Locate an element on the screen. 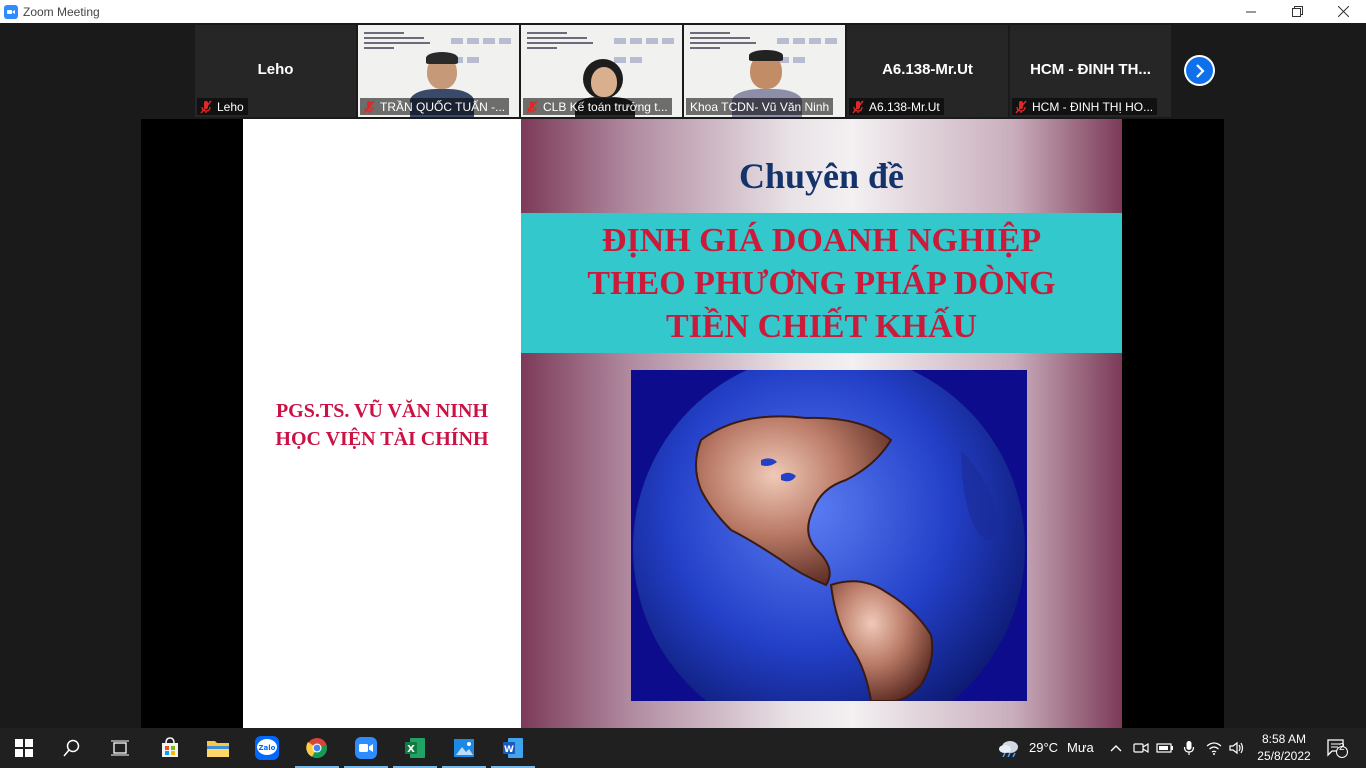 The image size is (1366, 768). chrome-icon is located at coordinates (317, 748).